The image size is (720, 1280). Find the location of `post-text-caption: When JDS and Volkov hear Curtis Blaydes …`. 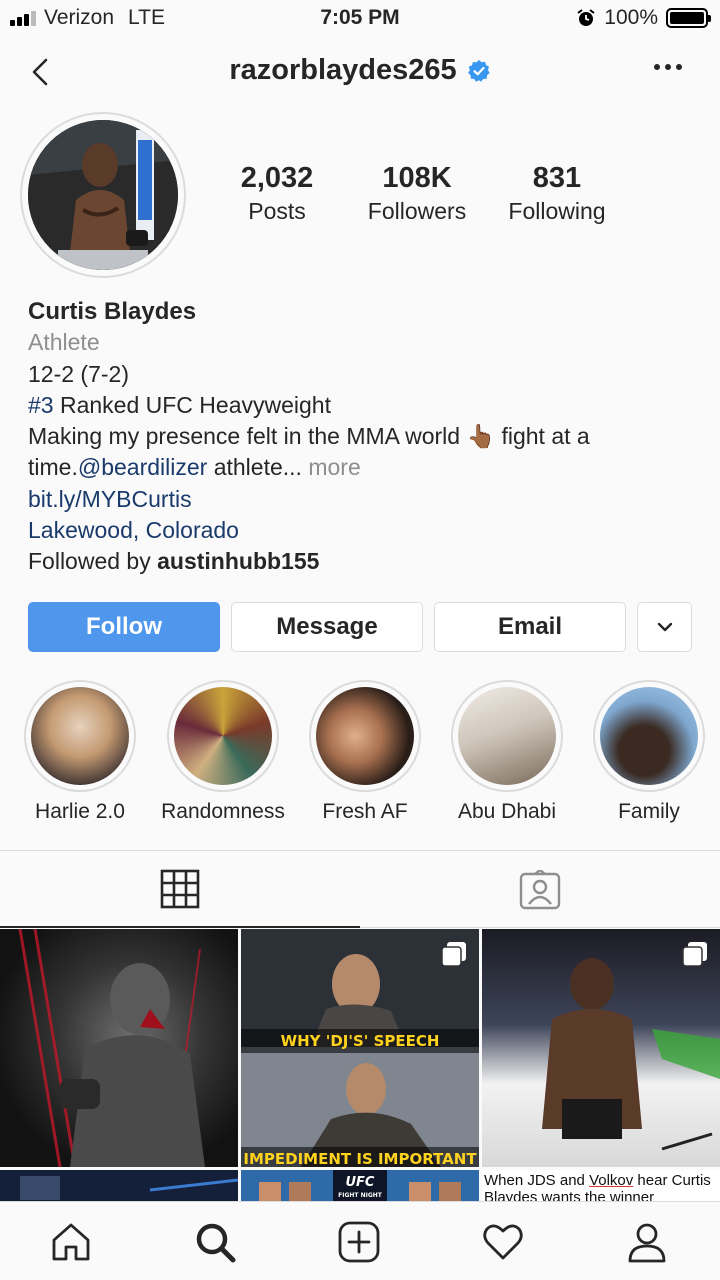

post-text-caption: When JDS and Volkov hear Curtis Blaydes … is located at coordinates (601, 1185).